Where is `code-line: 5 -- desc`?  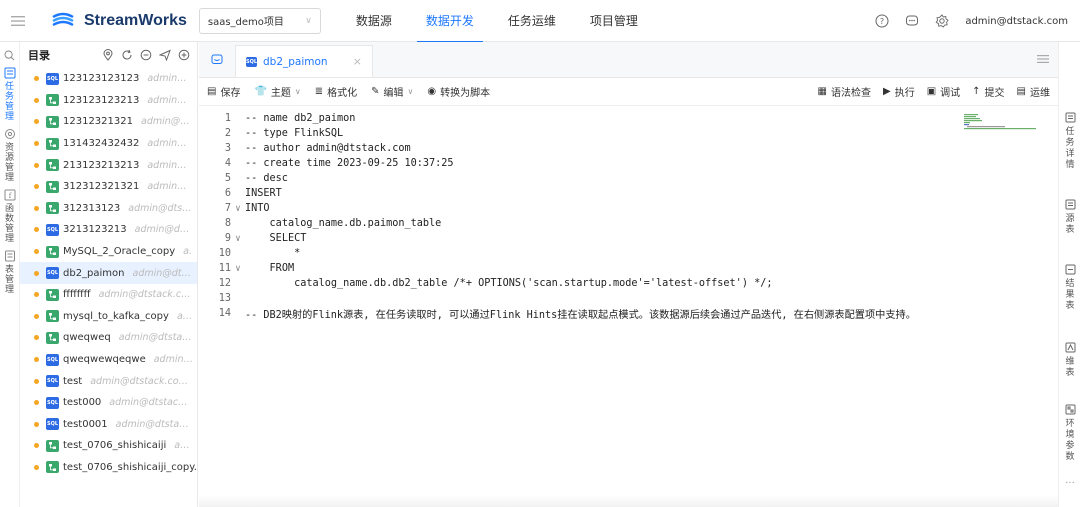 code-line: 5 -- desc is located at coordinates (628, 178).